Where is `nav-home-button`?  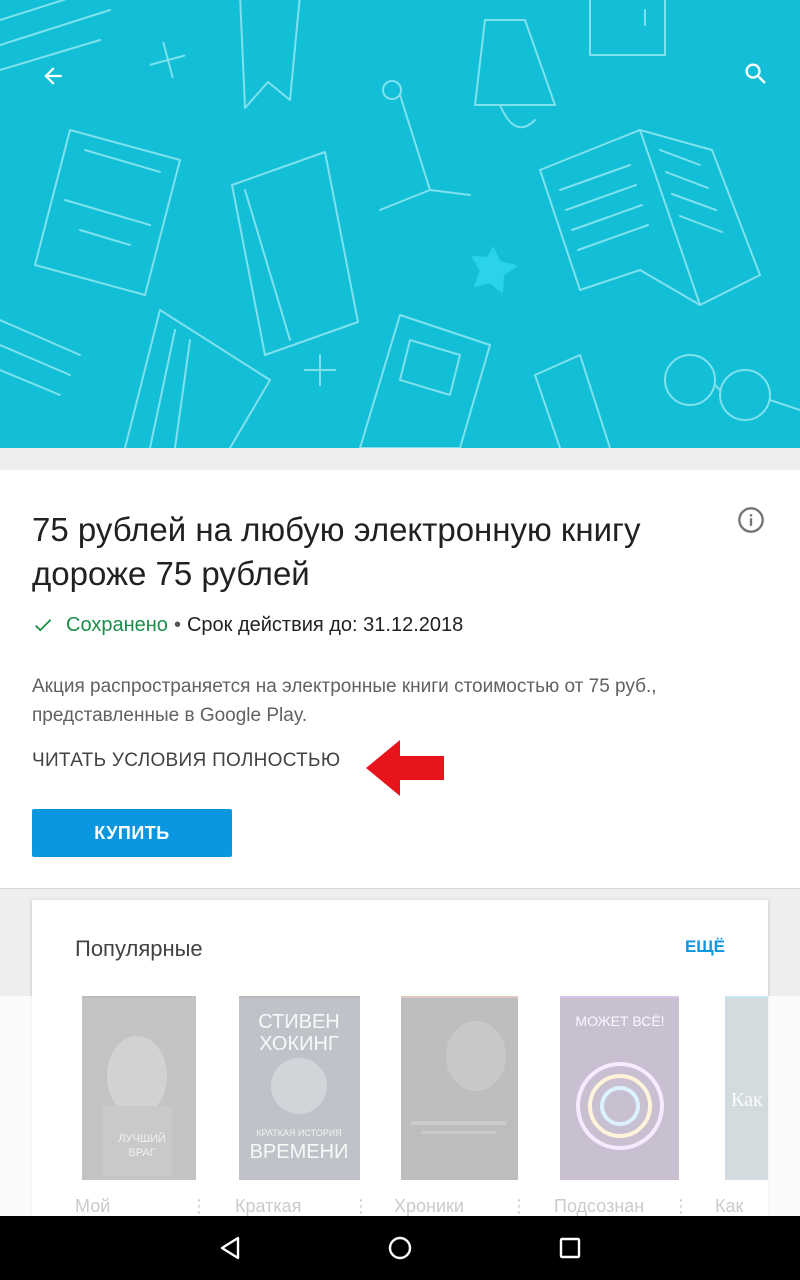 nav-home-button is located at coordinates (400, 1248).